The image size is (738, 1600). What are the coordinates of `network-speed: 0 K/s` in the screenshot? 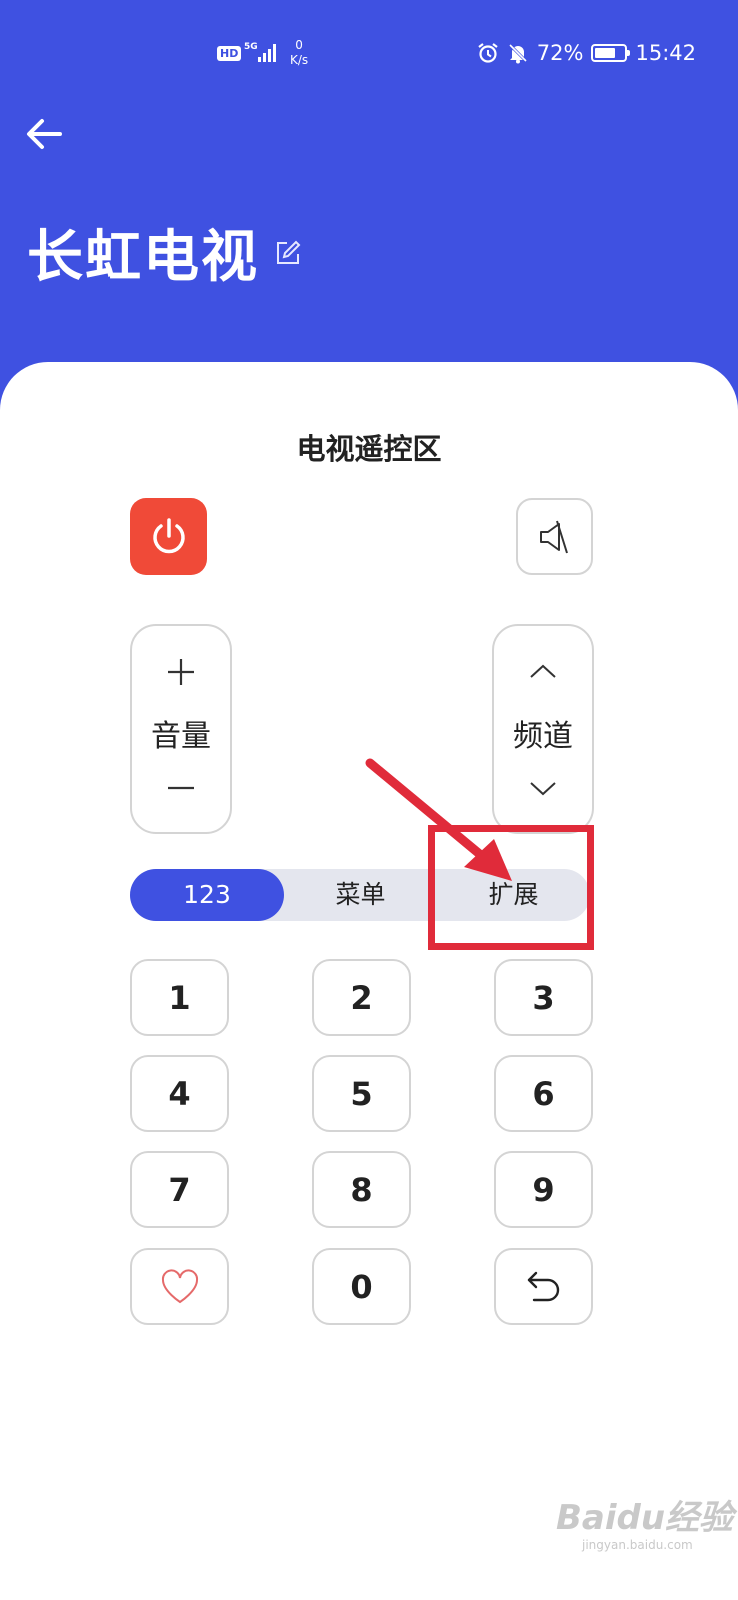 It's located at (299, 52).